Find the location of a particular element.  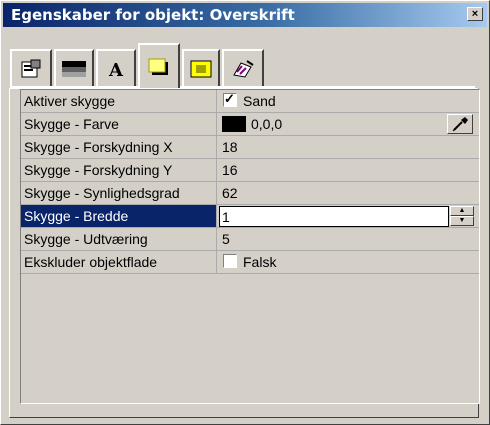

eyedropper-icon is located at coordinates (460, 124).